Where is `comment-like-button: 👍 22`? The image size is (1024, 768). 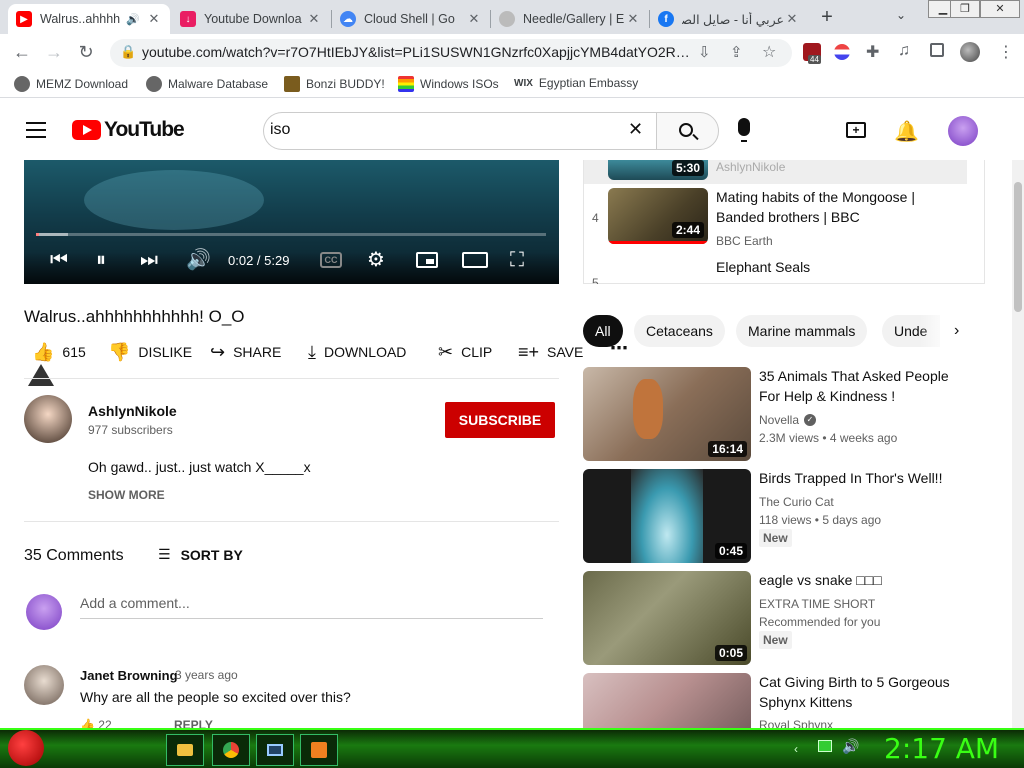
comment-like-button: 👍 22 is located at coordinates (96, 723).